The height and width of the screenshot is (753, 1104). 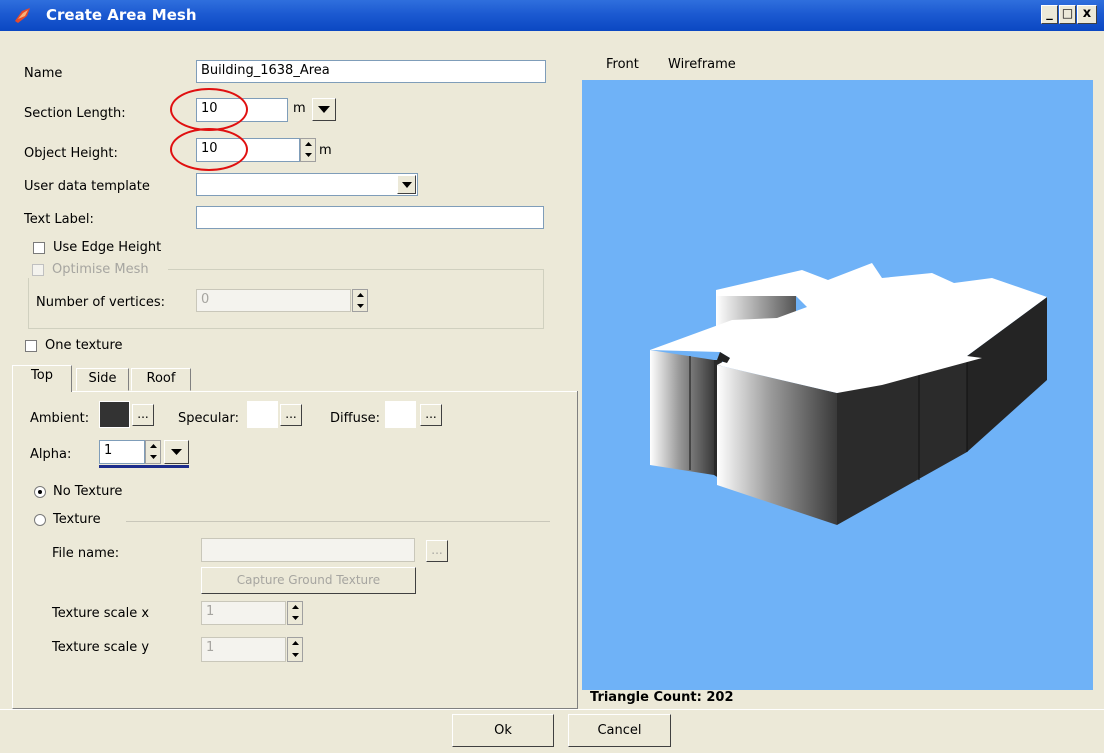 I want to click on texture-group-line, so click(x=338, y=521).